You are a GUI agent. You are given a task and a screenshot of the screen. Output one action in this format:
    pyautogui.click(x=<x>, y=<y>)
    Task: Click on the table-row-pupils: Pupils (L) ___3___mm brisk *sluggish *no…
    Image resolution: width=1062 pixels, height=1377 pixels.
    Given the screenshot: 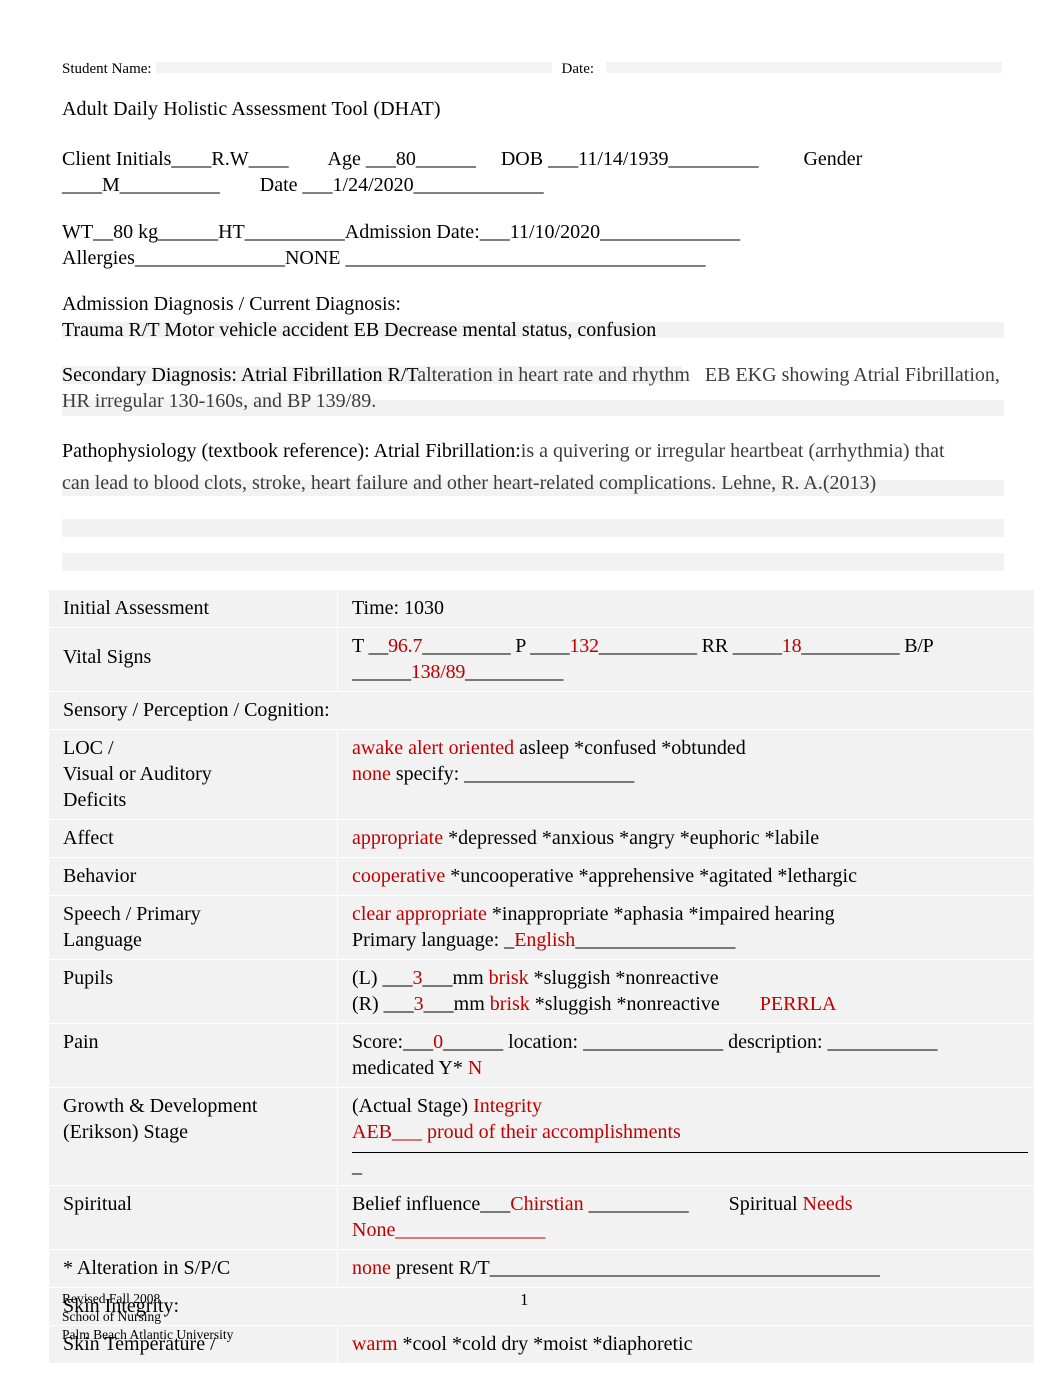 What is the action you would take?
    pyautogui.click(x=541, y=991)
    